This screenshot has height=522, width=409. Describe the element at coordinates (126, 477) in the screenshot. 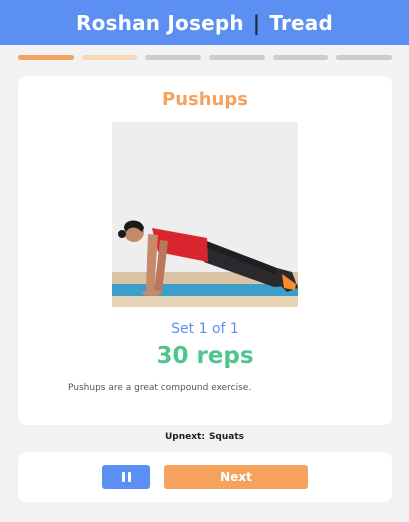

I see `pause-button` at that location.